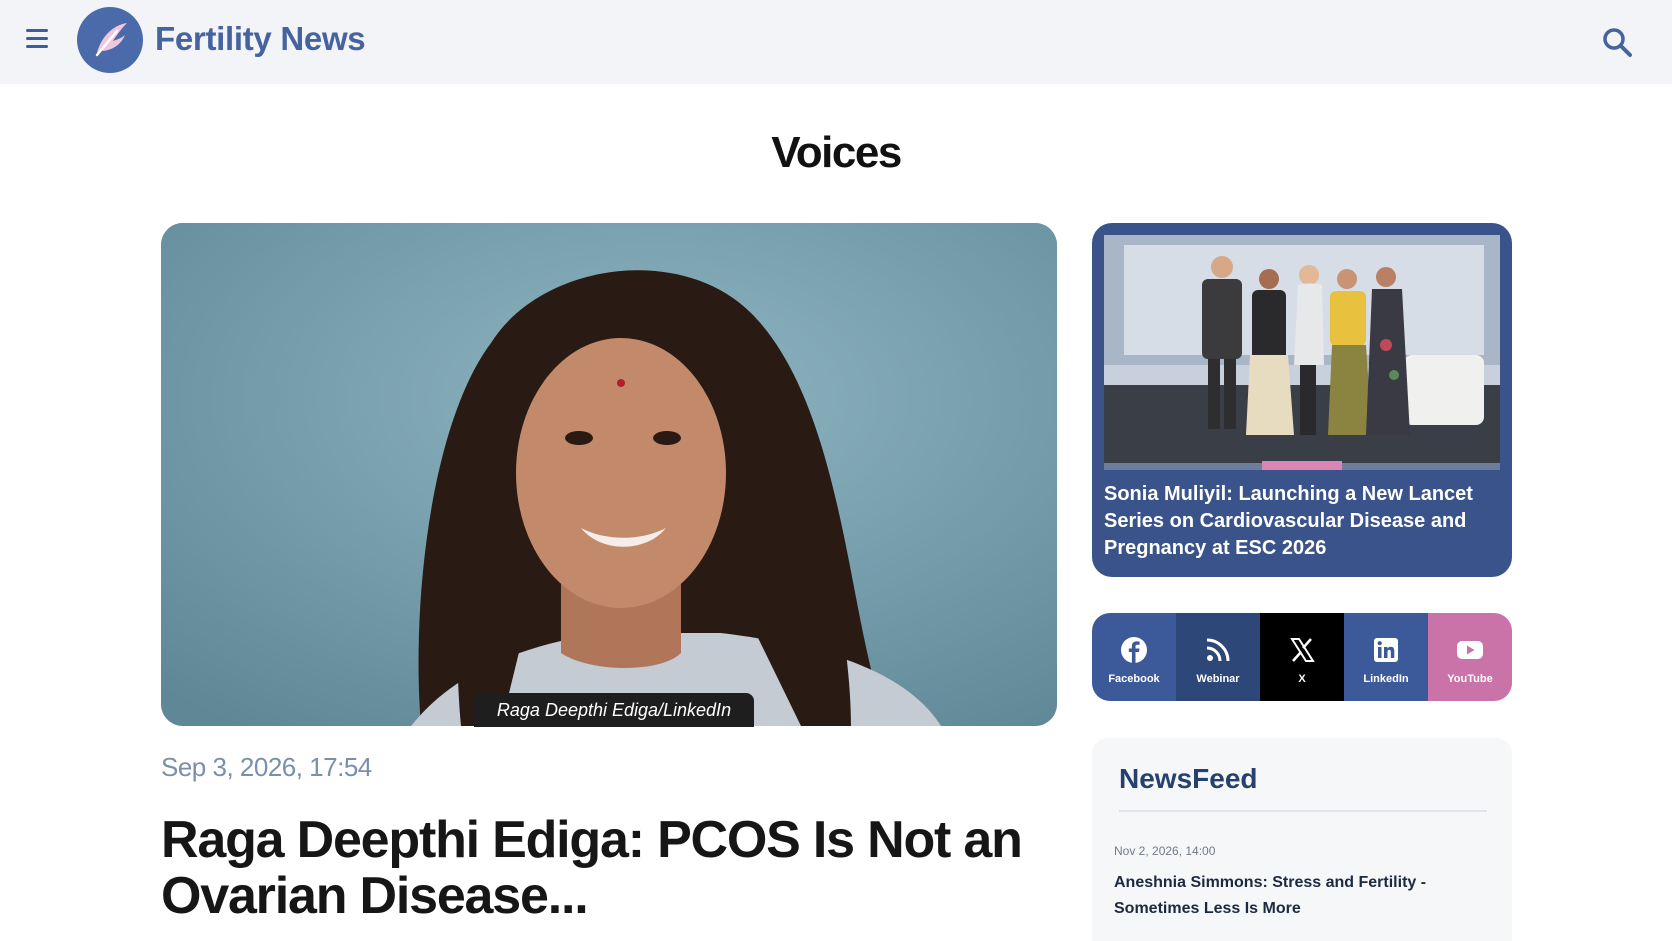  I want to click on newsfeed-item-date: Nov 2, 2026, 14:00, so click(1165, 851).